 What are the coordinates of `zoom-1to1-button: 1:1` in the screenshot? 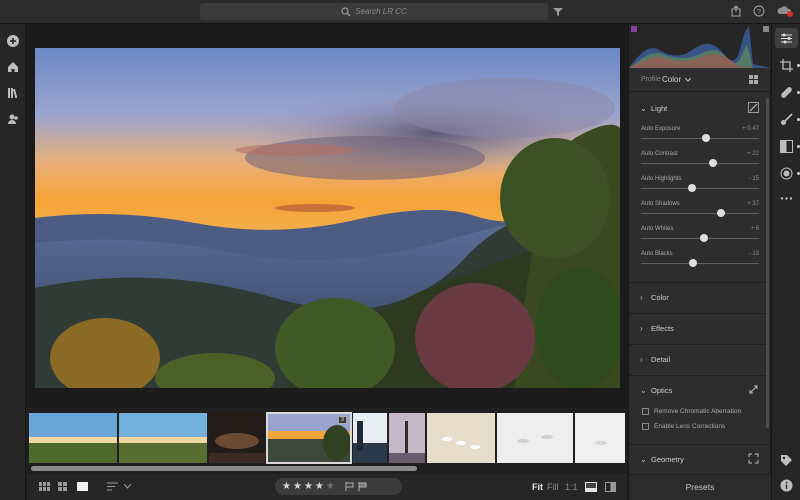 It's located at (571, 487).